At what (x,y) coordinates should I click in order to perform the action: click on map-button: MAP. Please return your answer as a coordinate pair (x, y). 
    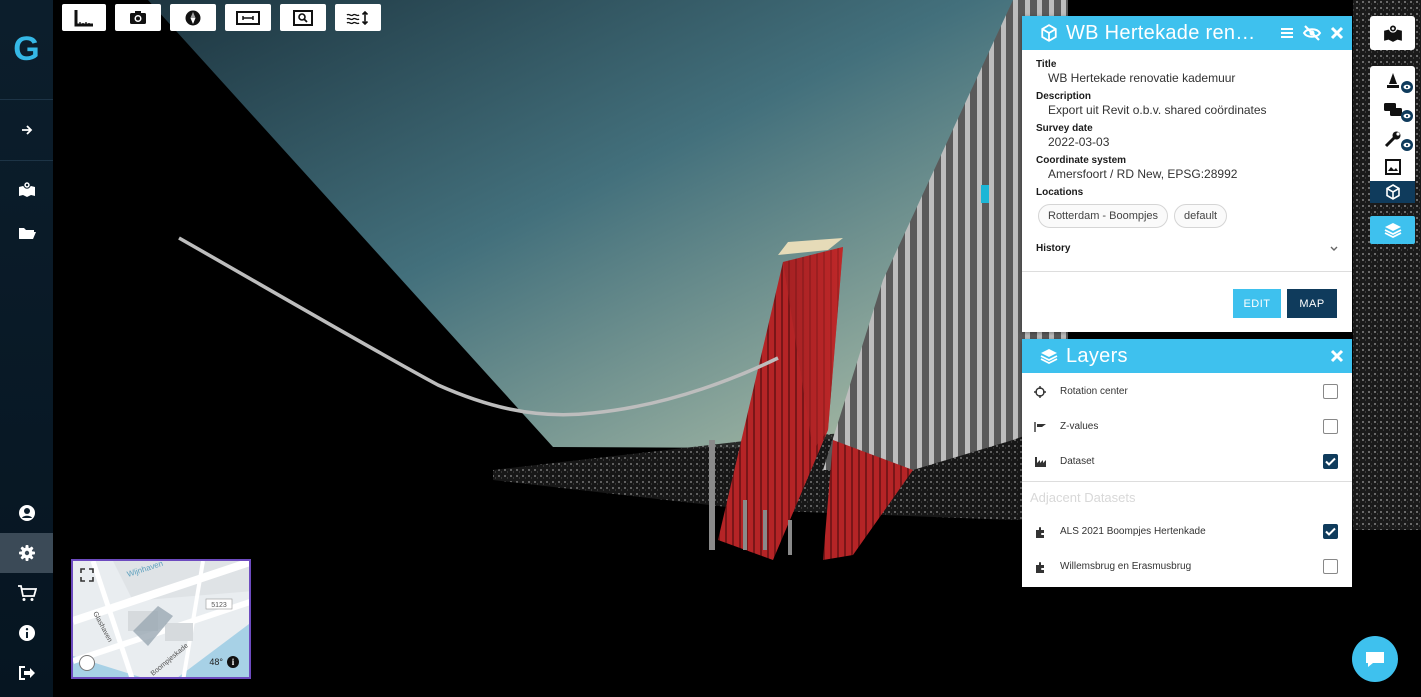
    Looking at the image, I should click on (1312, 303).